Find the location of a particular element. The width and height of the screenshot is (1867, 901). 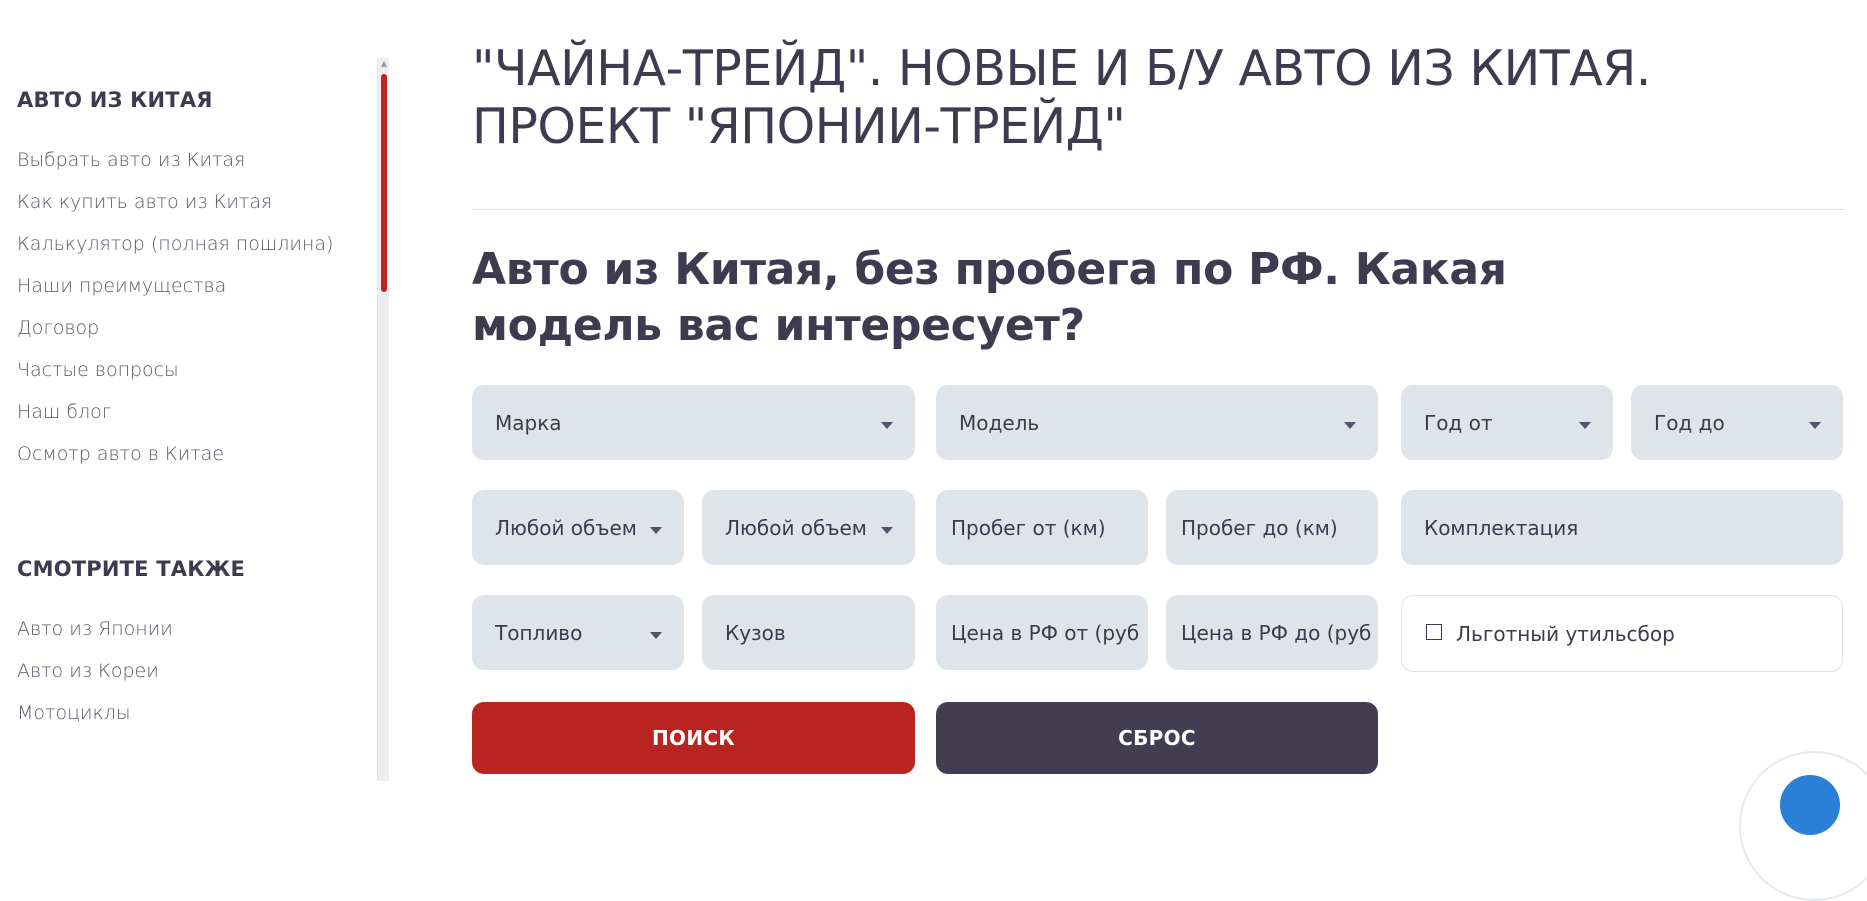

sidebar-item-how-to-buy: Как купить авто из Китая is located at coordinates (175, 208).